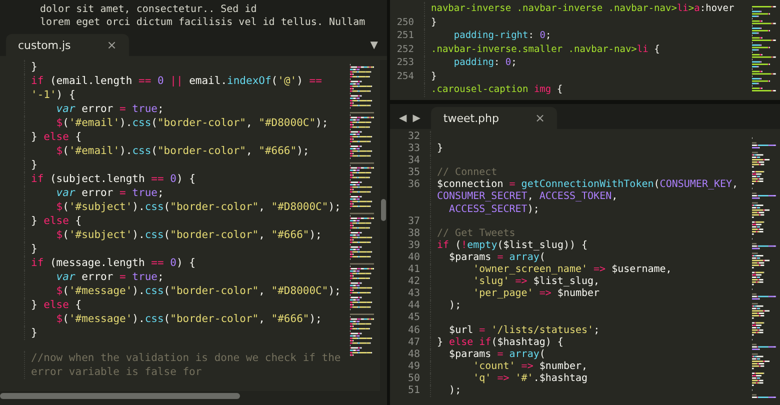 The width and height of the screenshot is (780, 405). I want to click on lorem-text: lorem eget orci dictum facilisis vel id tellus. Nullam, so click(203, 22).